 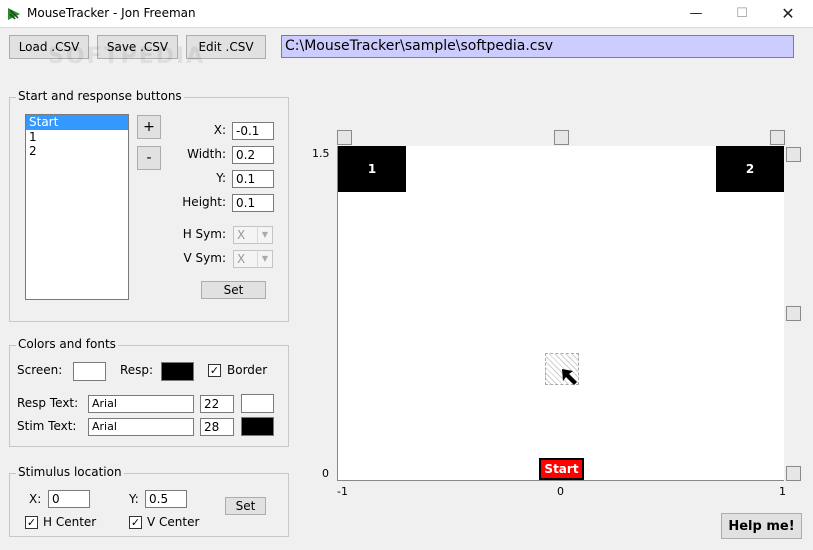 I want to click on help-button: Help me!, so click(x=761, y=526).